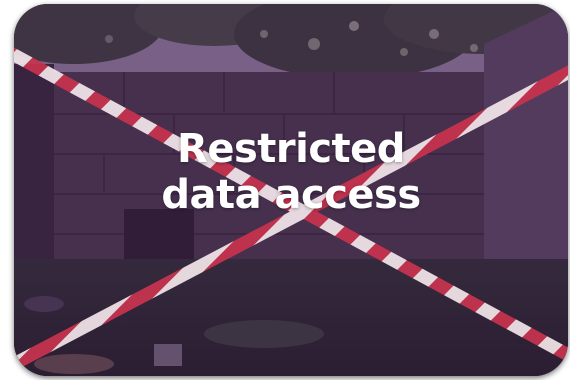 Image resolution: width=570 pixels, height=380 pixels. What do you see at coordinates (291, 195) in the screenshot?
I see `caption-line-2: data access` at bounding box center [291, 195].